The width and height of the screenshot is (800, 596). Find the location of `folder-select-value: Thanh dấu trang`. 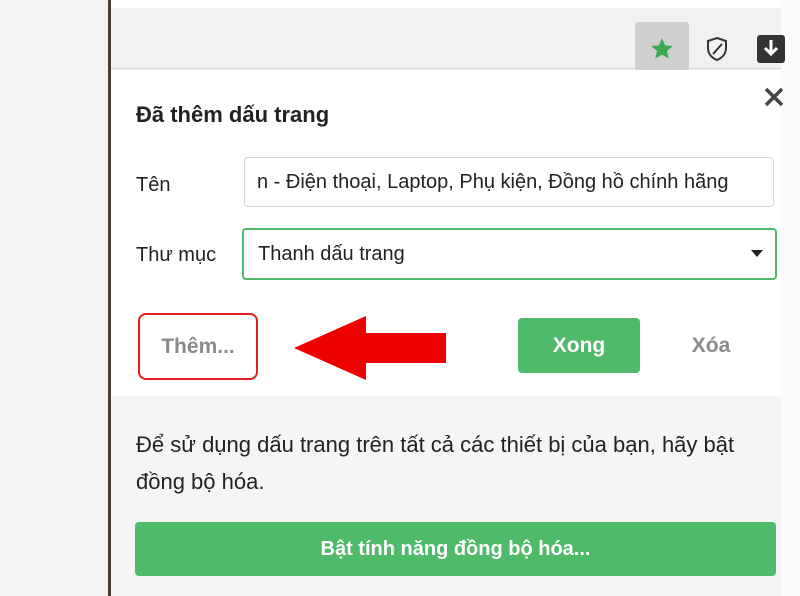

folder-select-value: Thanh dấu trang is located at coordinates (331, 254).